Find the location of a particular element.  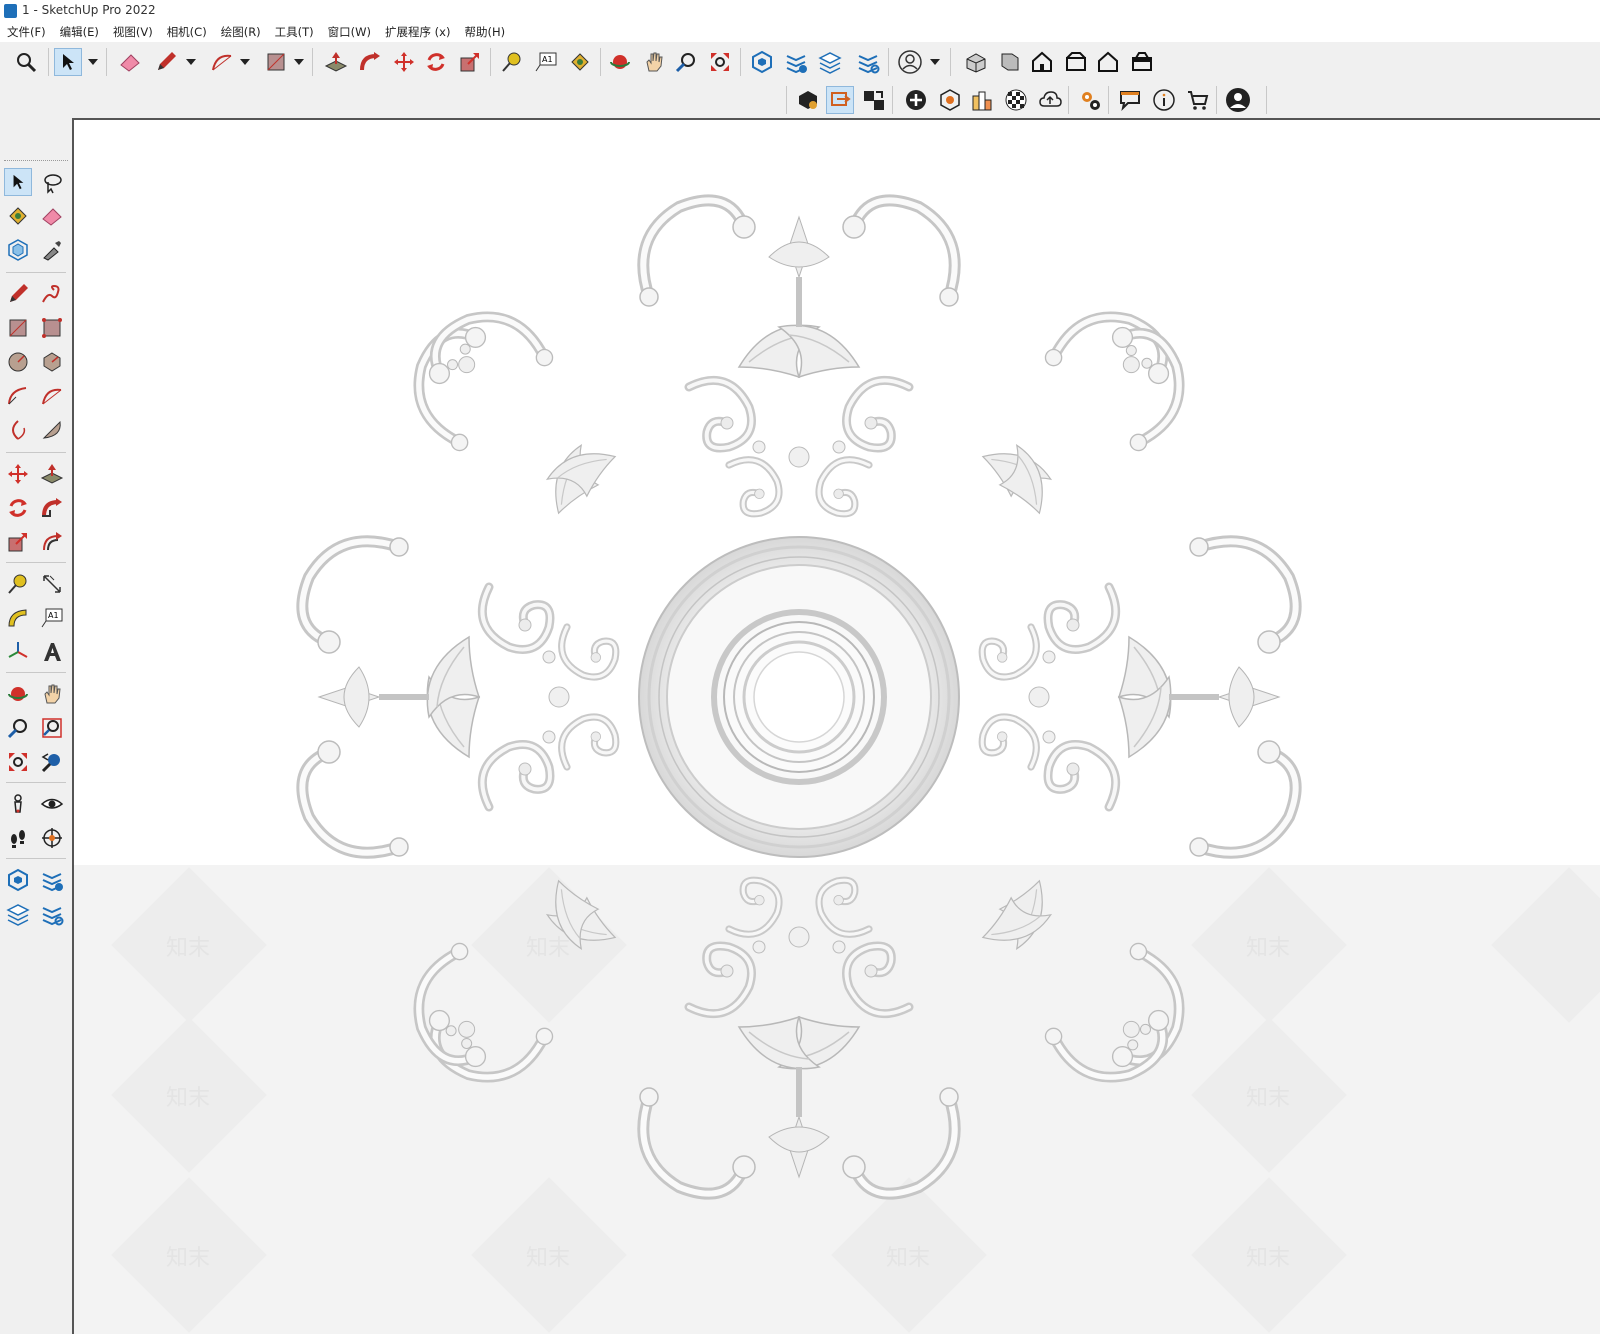

user-account-icon is located at coordinates (910, 62).